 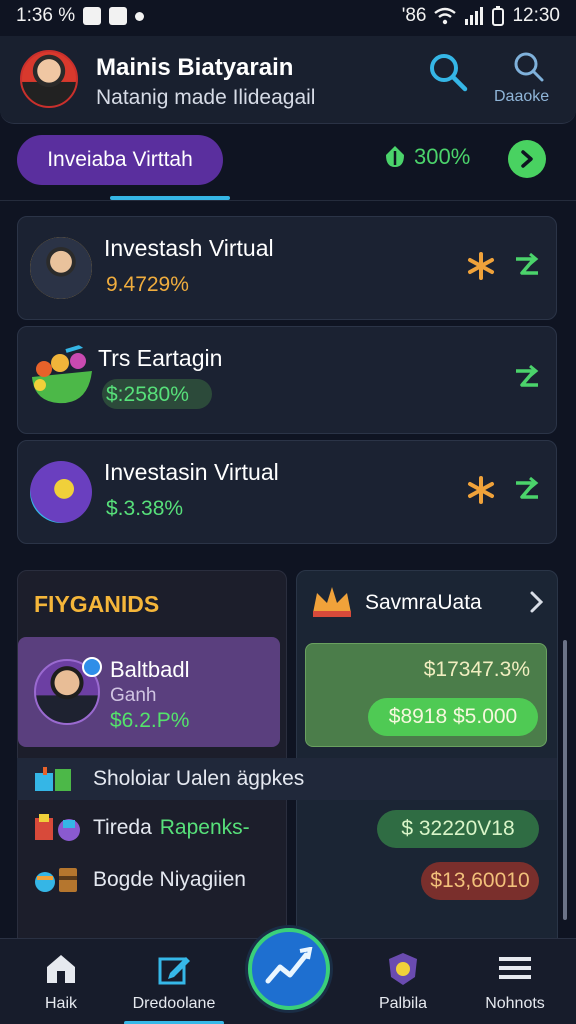 I want to click on list-item-label: Bogde Niyagiien, so click(x=169, y=879).